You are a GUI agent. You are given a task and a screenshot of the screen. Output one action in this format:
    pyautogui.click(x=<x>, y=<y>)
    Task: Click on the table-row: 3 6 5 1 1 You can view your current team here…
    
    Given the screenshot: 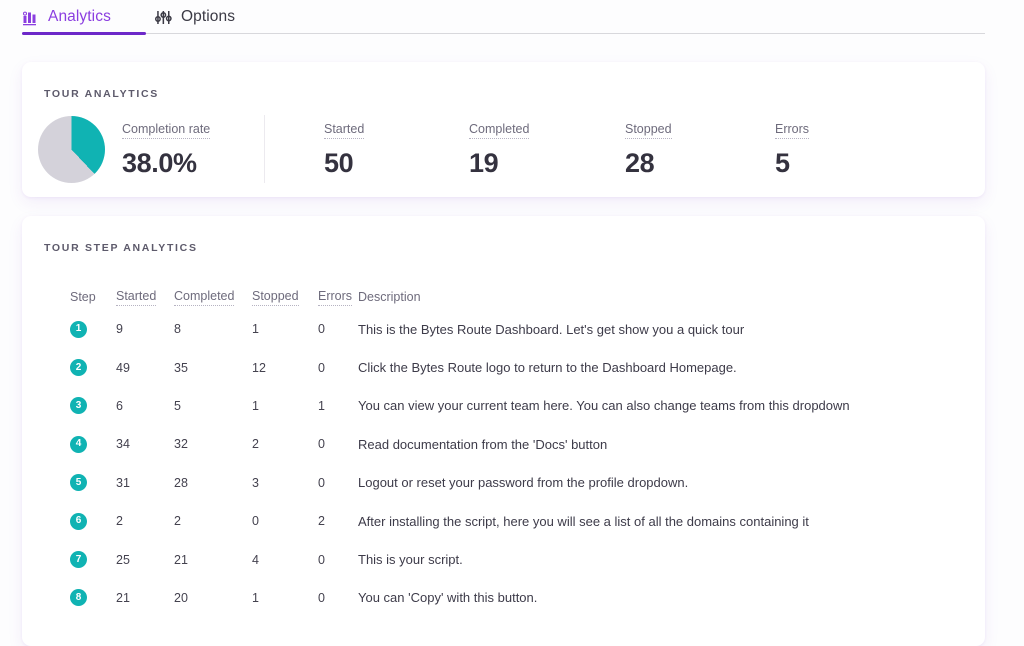 What is the action you would take?
    pyautogui.click(x=503, y=406)
    